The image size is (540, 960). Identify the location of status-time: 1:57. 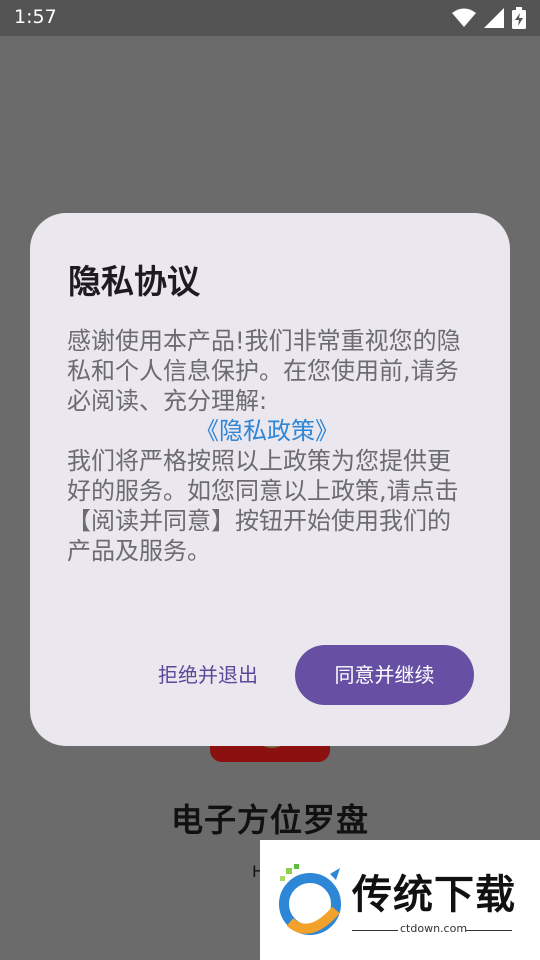
(35, 17).